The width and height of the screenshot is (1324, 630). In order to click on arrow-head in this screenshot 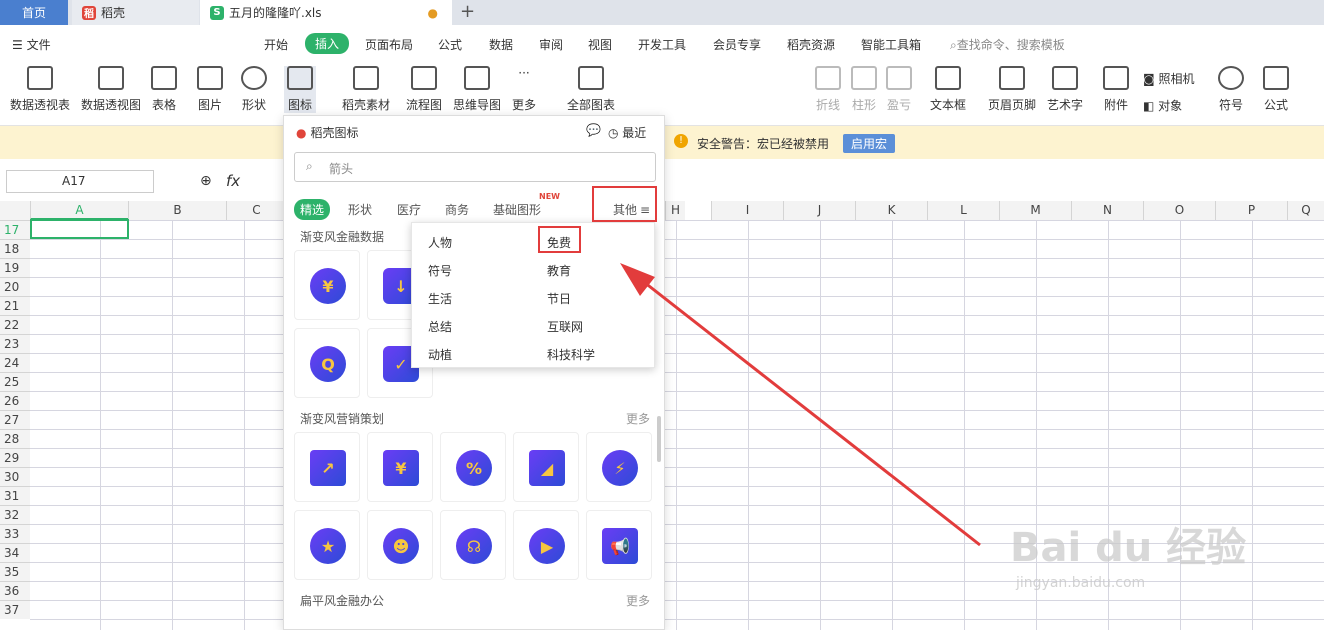, I will do `click(637, 279)`.